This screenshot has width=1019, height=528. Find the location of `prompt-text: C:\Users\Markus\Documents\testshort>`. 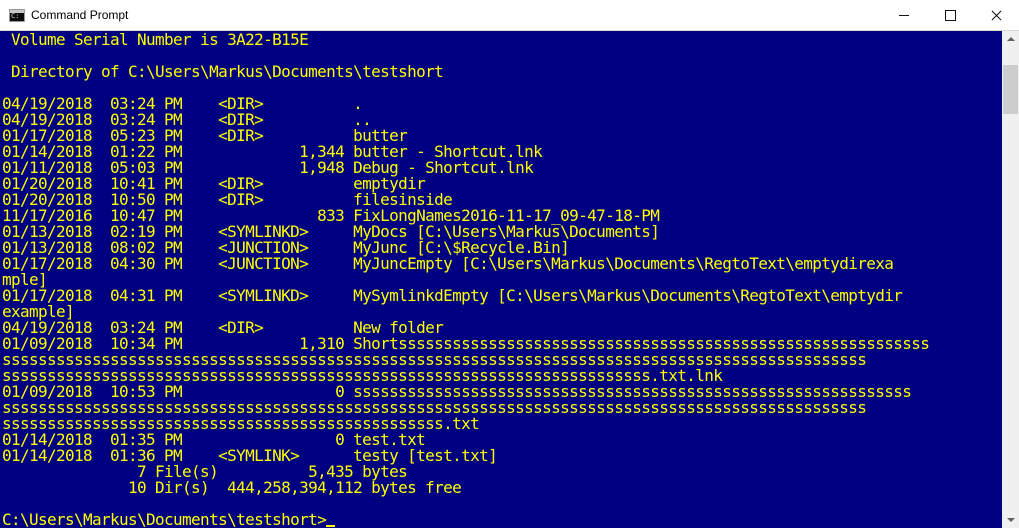

prompt-text: C:\Users\Markus\Documents\testshort> is located at coordinates (164, 519).